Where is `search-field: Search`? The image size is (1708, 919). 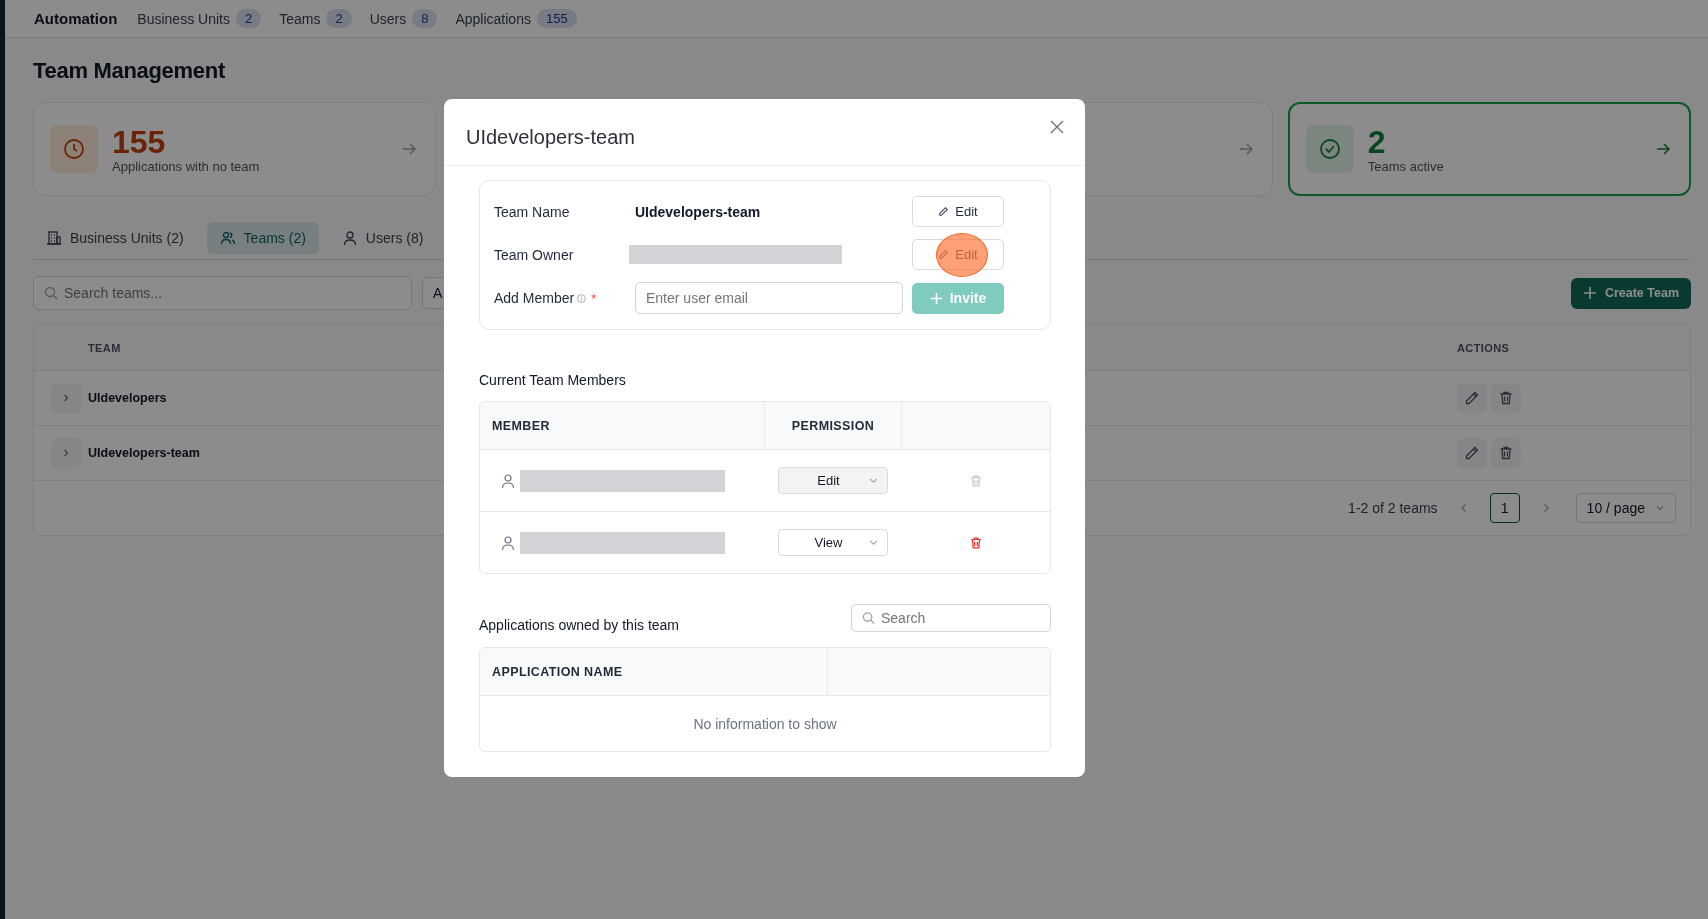
search-field: Search is located at coordinates (951, 618).